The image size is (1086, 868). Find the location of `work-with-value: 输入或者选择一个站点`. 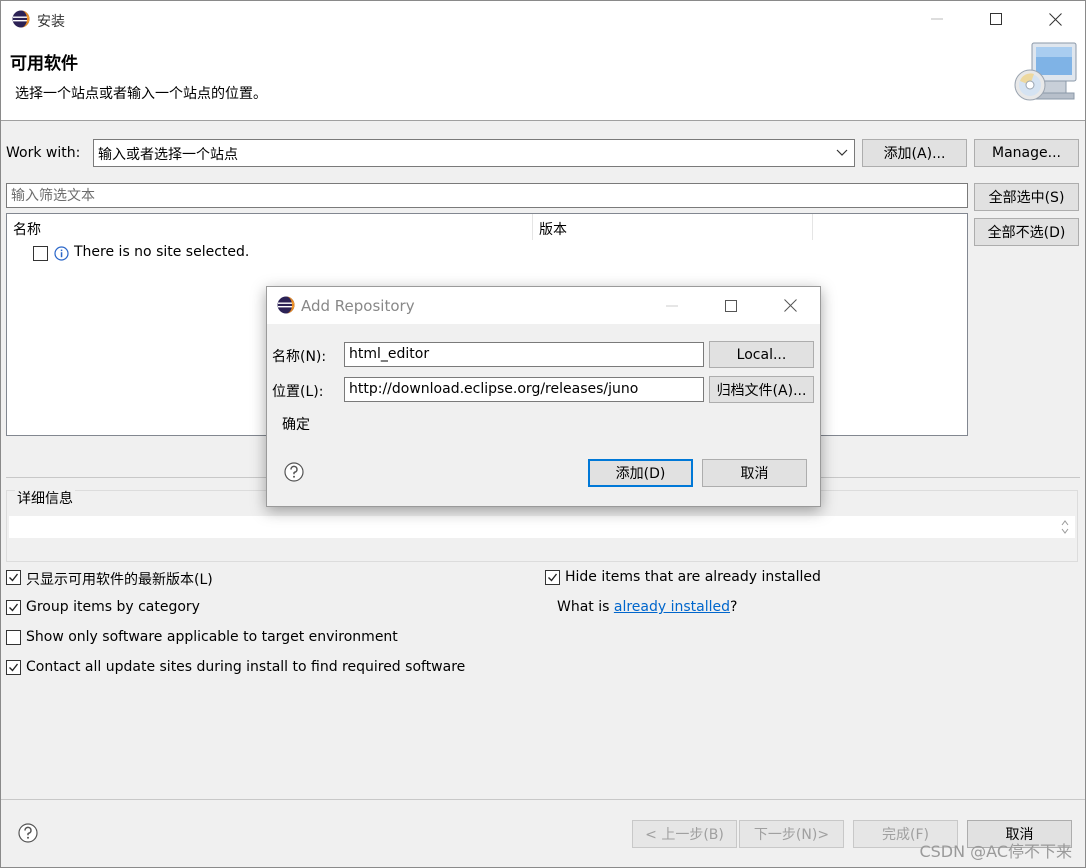

work-with-value: 输入或者选择一个站点 is located at coordinates (168, 155).